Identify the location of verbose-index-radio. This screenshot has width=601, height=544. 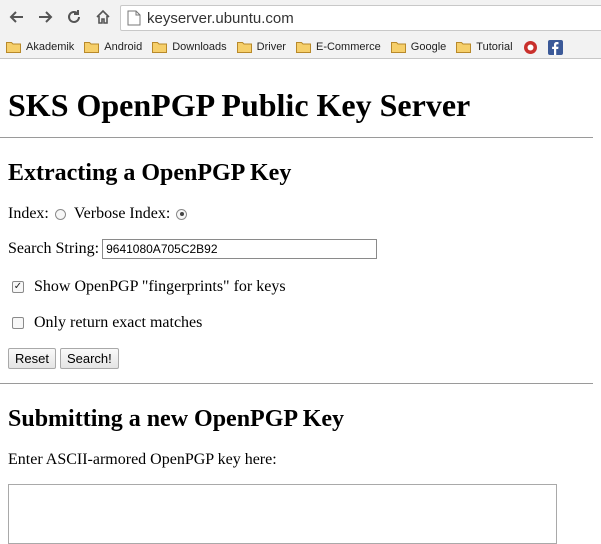
(182, 214).